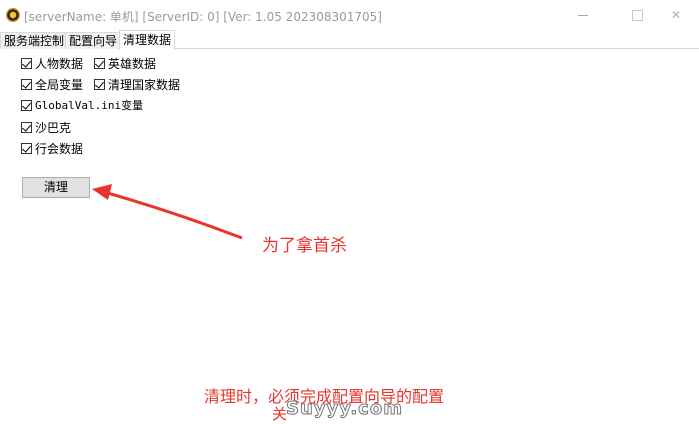 The height and width of the screenshot is (424, 699). What do you see at coordinates (344, 409) in the screenshot?
I see `watermark: Suyyy.com` at bounding box center [344, 409].